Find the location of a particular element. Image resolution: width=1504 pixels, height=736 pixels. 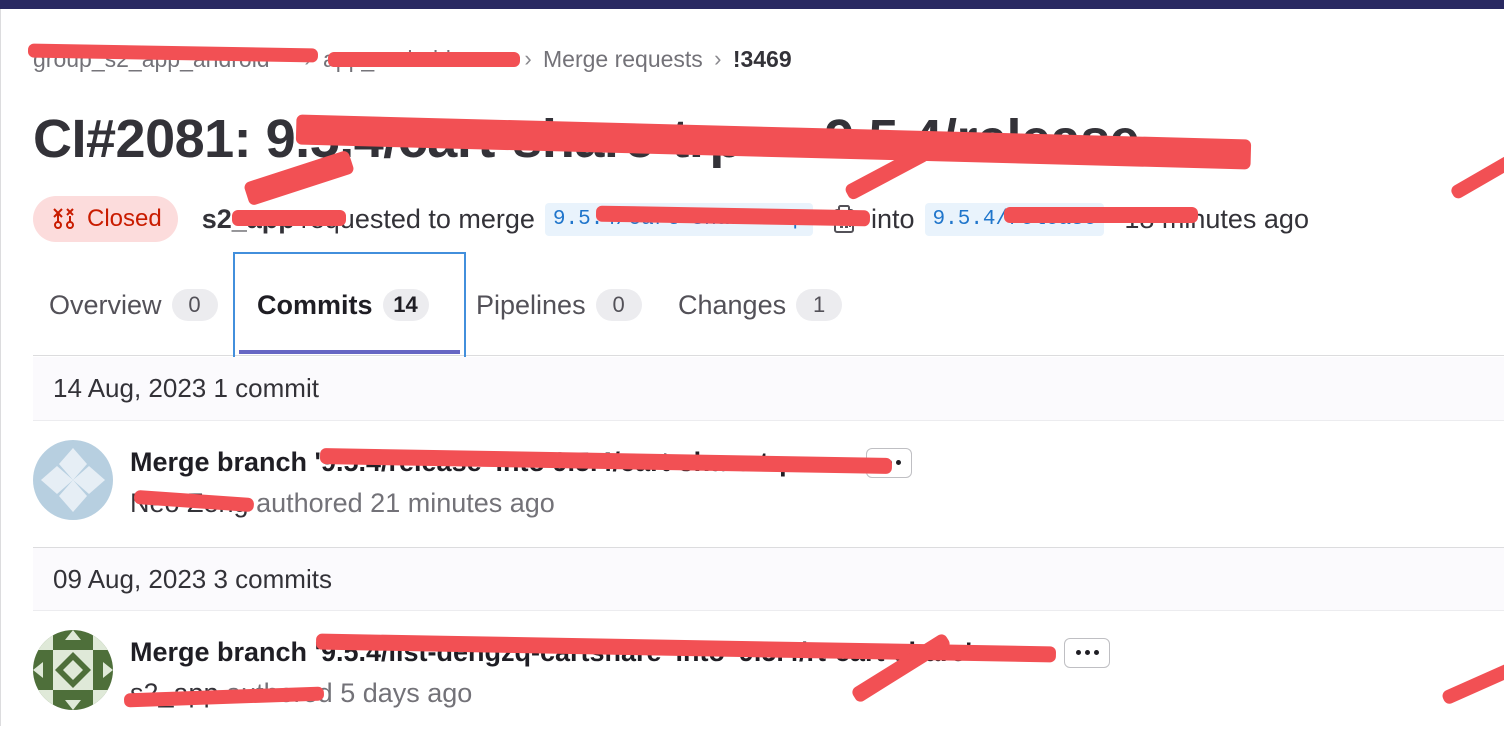

status-badge: Closed is located at coordinates (105, 219).